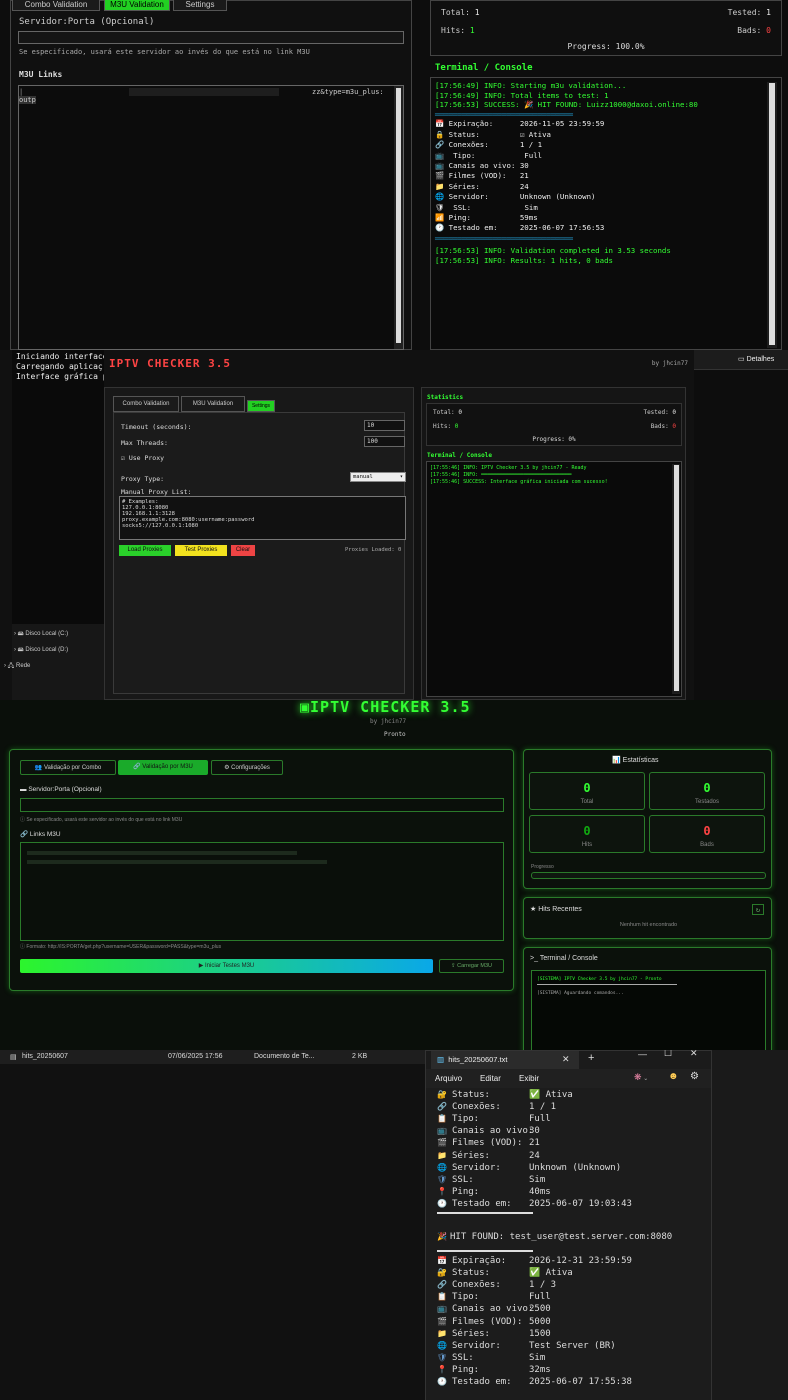 The width and height of the screenshot is (788, 1400). What do you see at coordinates (378, 477) in the screenshot?
I see `proxy-type-select: manual ▾` at bounding box center [378, 477].